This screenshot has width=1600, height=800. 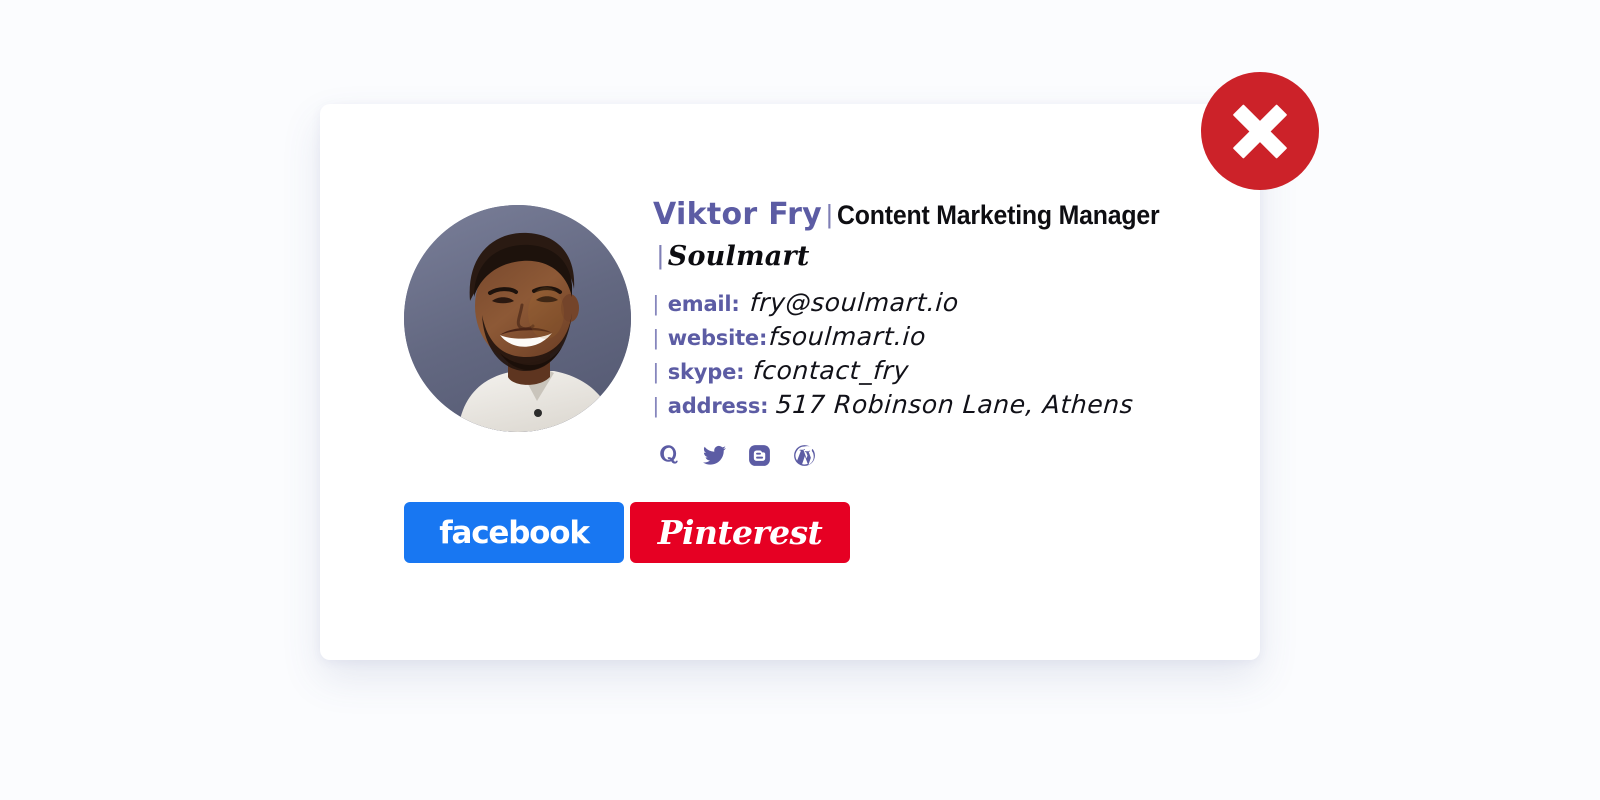 What do you see at coordinates (627, 532) in the screenshot?
I see `cta-buttons: facebook Pinterest` at bounding box center [627, 532].